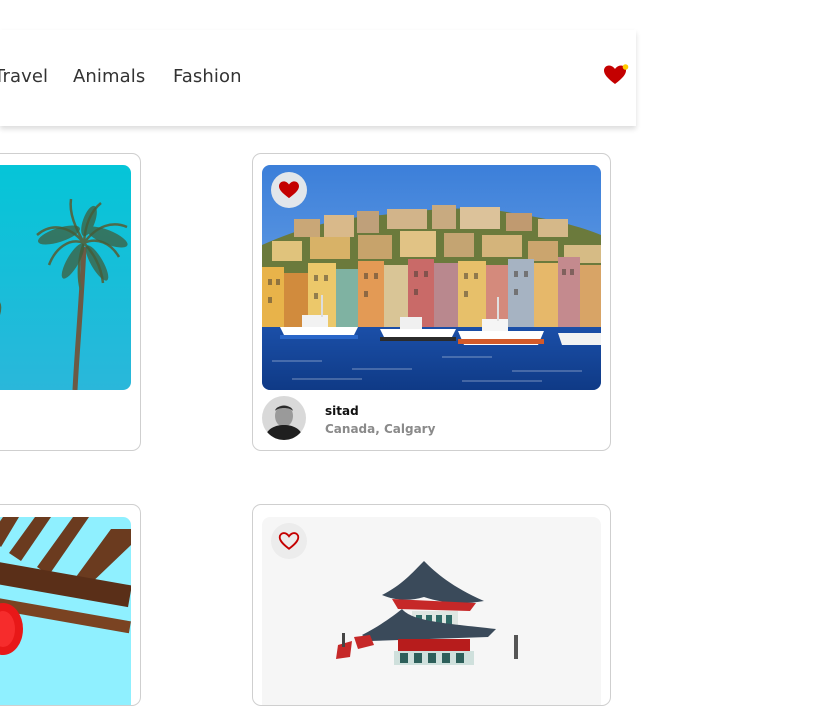 The height and width of the screenshot is (706, 818). Describe the element at coordinates (65, 277) in the screenshot. I see `photo-palm-tree` at that location.